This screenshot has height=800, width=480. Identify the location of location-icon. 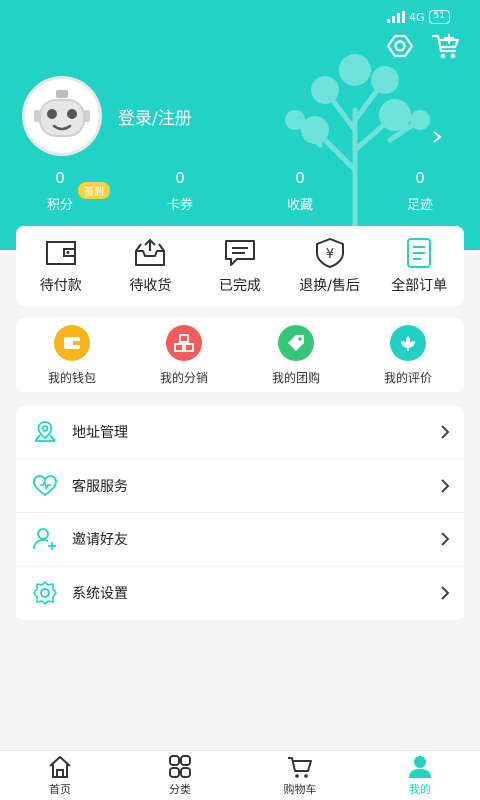
(45, 432).